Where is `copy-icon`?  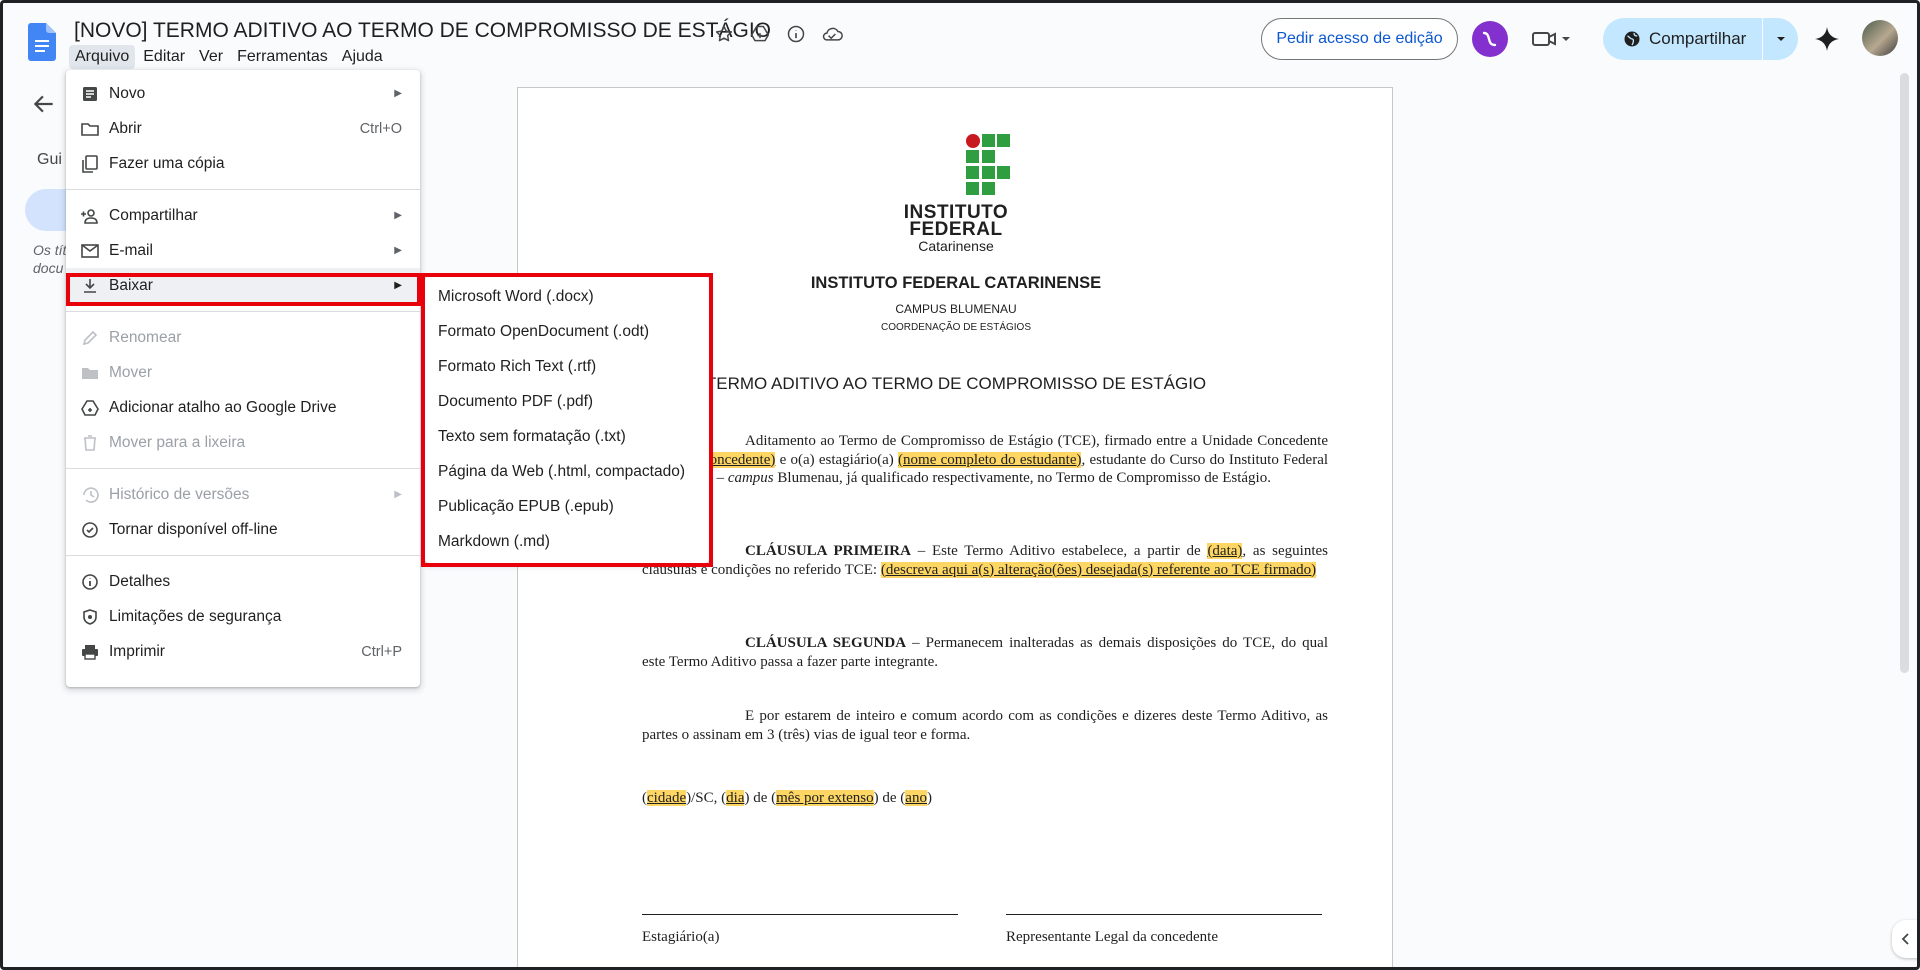 copy-icon is located at coordinates (90, 164).